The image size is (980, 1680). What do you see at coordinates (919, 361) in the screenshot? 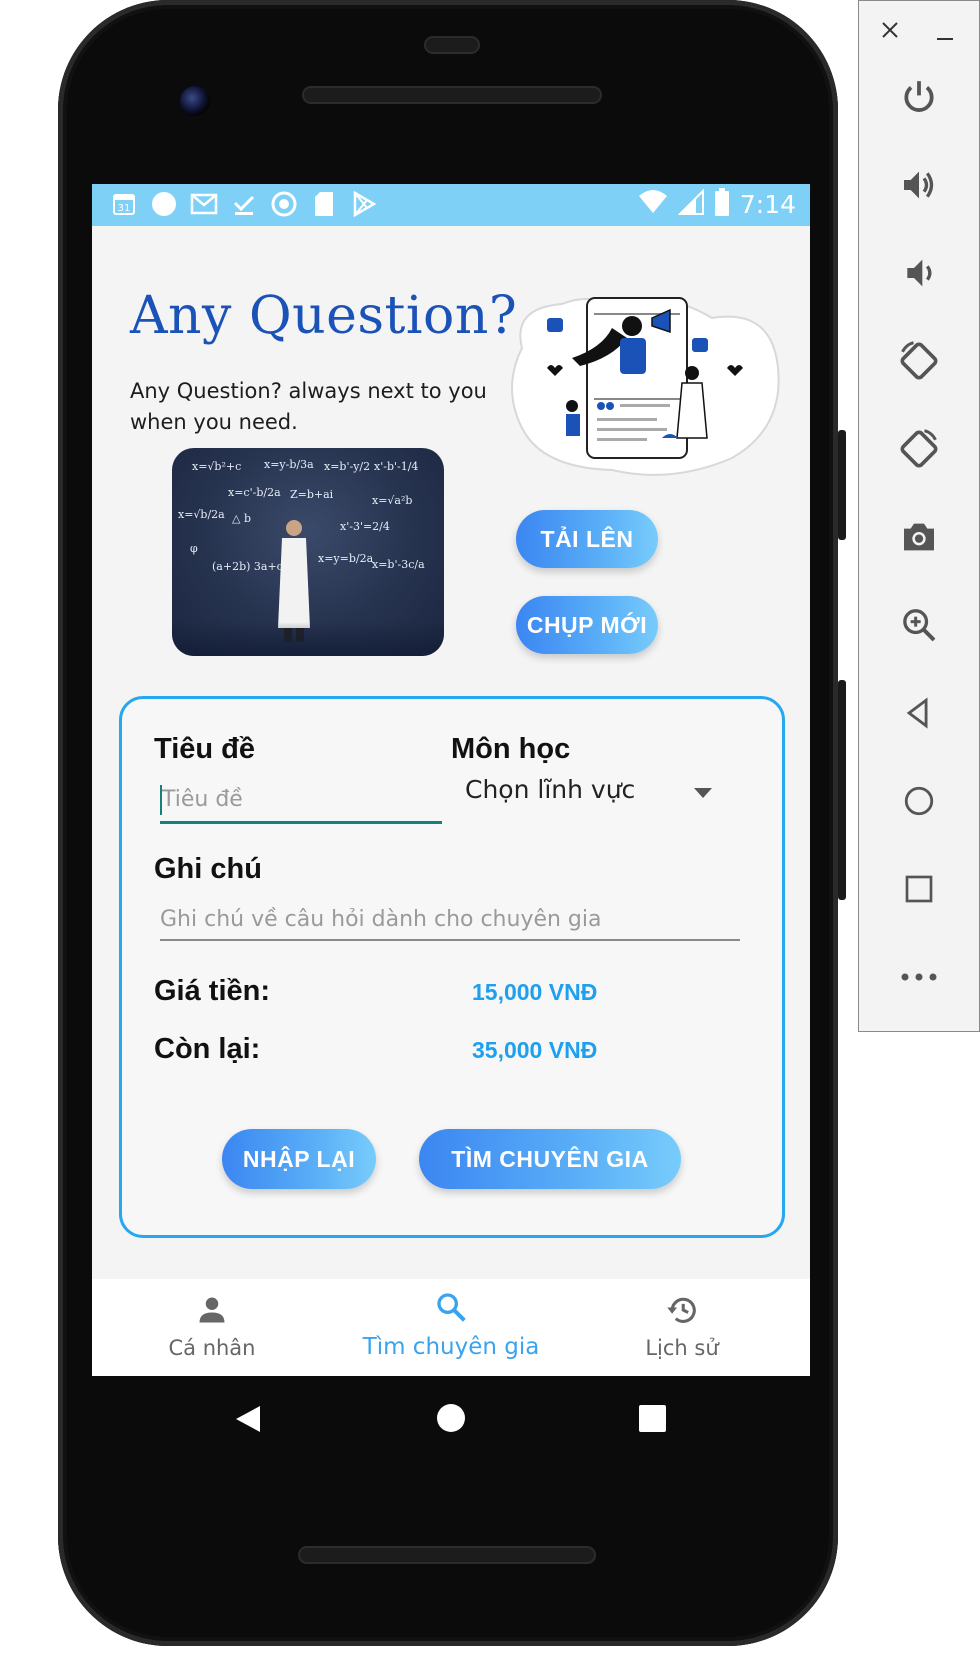
I see `rotate-left-icon` at bounding box center [919, 361].